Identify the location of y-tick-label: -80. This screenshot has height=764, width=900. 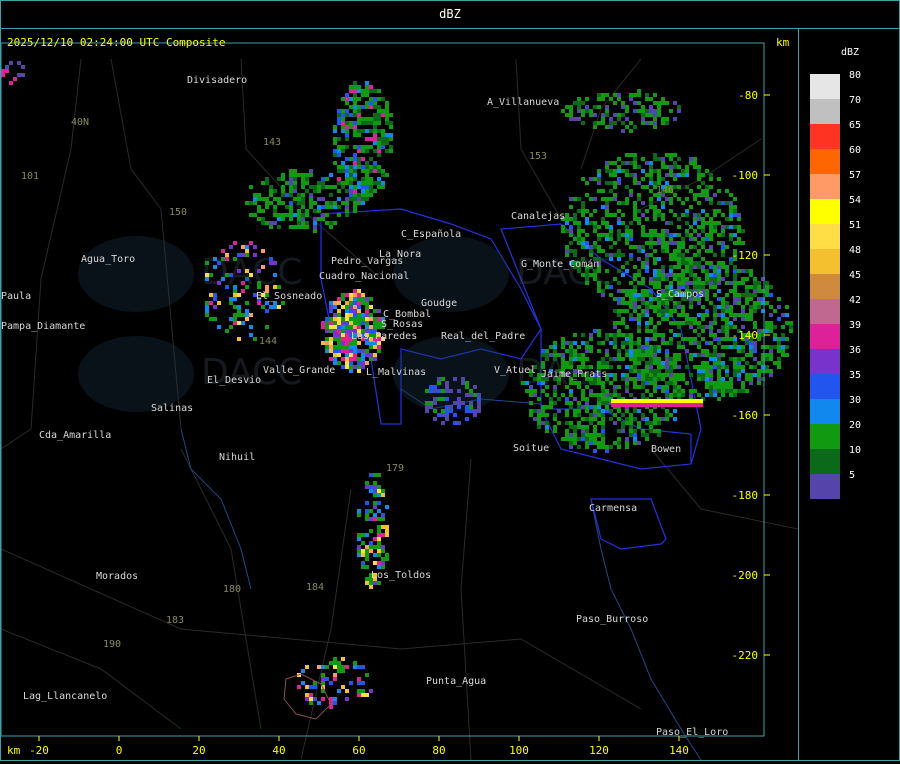
(748, 95).